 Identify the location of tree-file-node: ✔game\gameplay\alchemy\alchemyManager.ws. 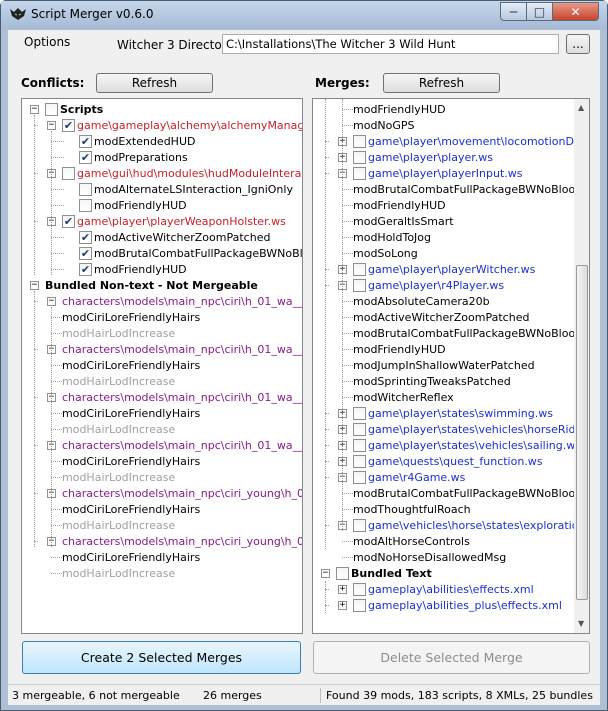
(182, 125).